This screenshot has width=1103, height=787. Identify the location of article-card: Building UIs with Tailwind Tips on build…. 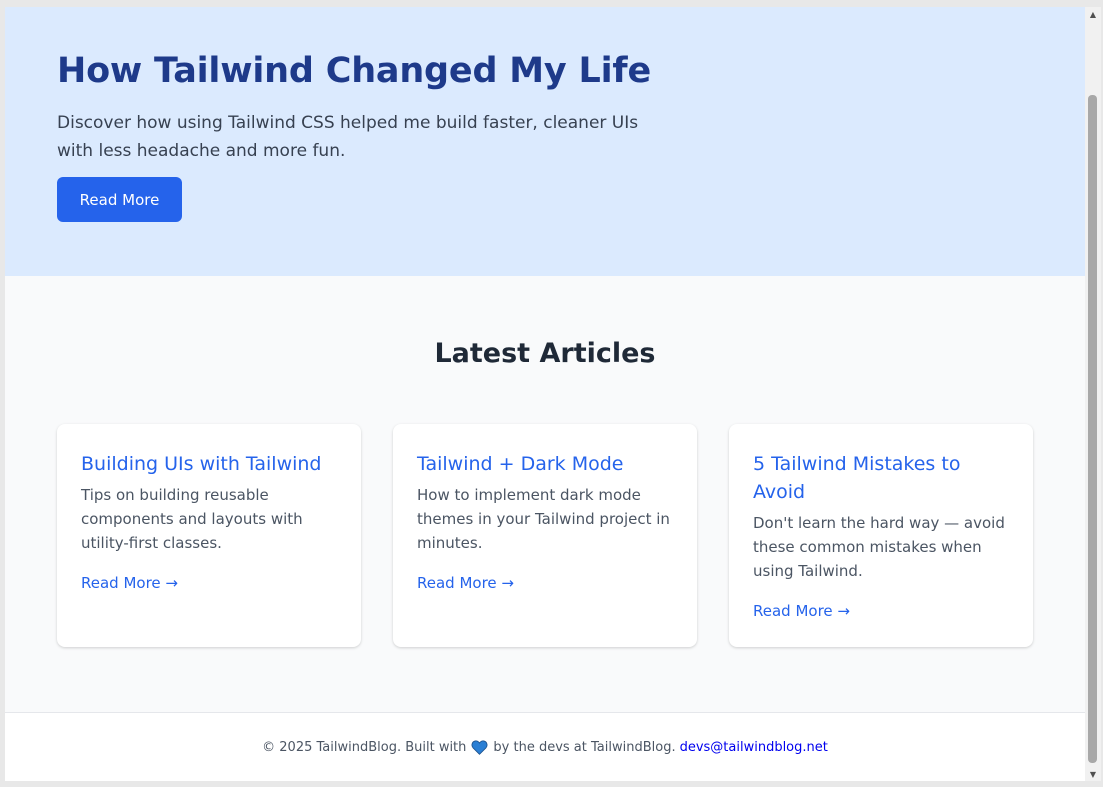
(209, 535).